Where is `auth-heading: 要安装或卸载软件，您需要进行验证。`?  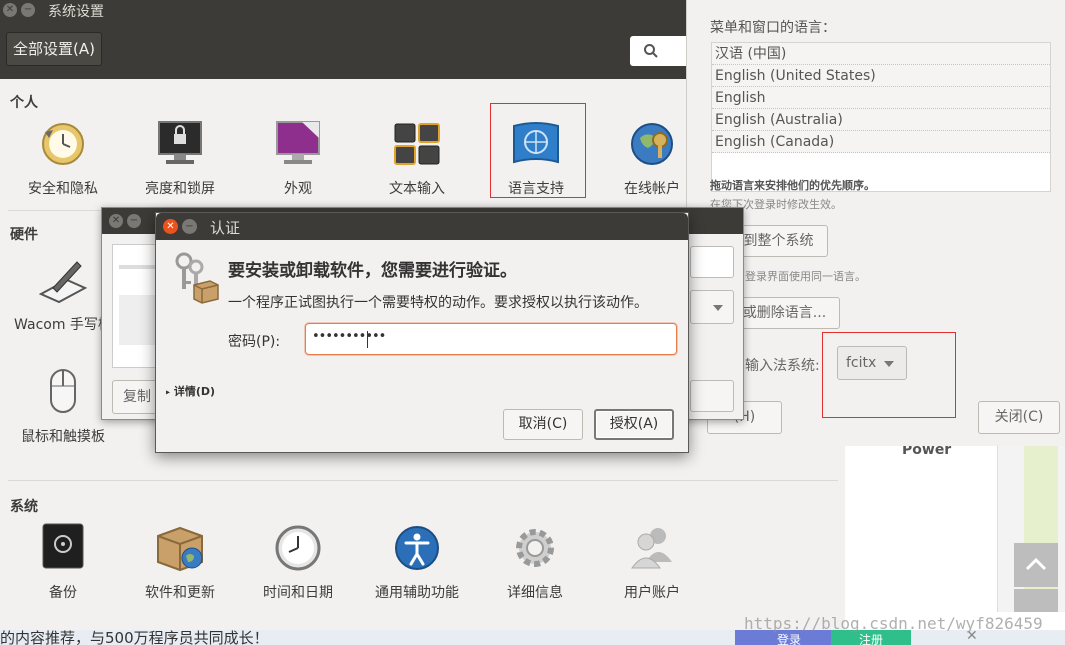
auth-heading: 要安装或卸载软件，您需要进行验证。 is located at coordinates (372, 271).